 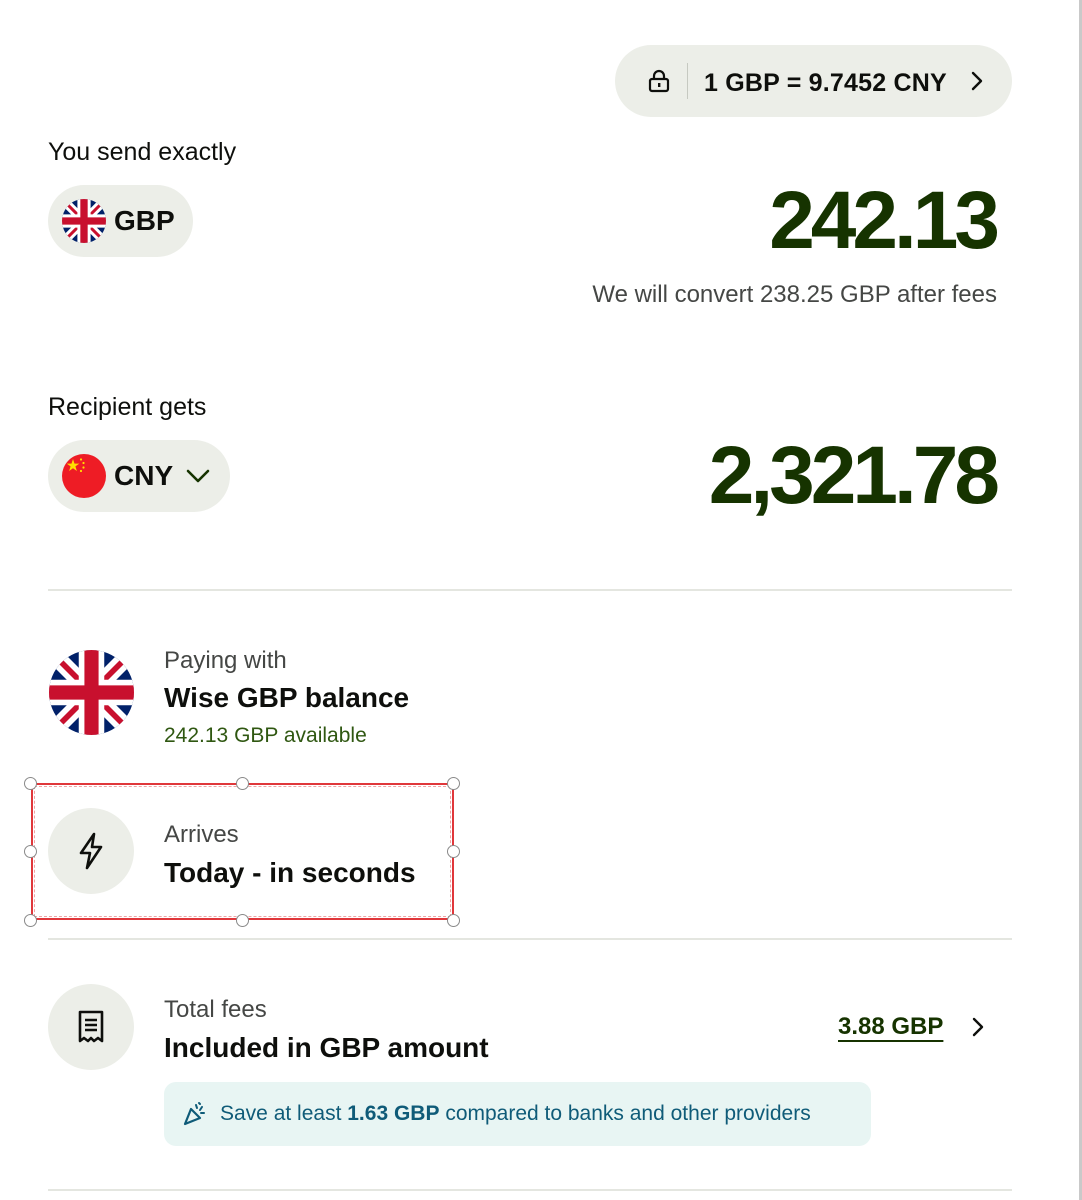 I want to click on paying-with-label: Paying with, so click(x=225, y=660).